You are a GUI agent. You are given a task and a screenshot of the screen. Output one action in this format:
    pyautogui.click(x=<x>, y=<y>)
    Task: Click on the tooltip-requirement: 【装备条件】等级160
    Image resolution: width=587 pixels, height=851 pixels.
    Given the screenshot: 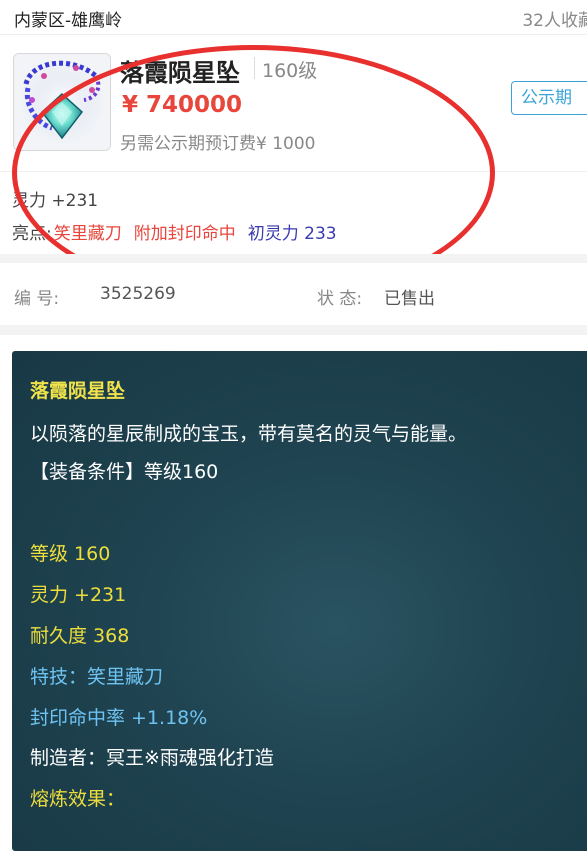 What is the action you would take?
    pyautogui.click(x=124, y=472)
    